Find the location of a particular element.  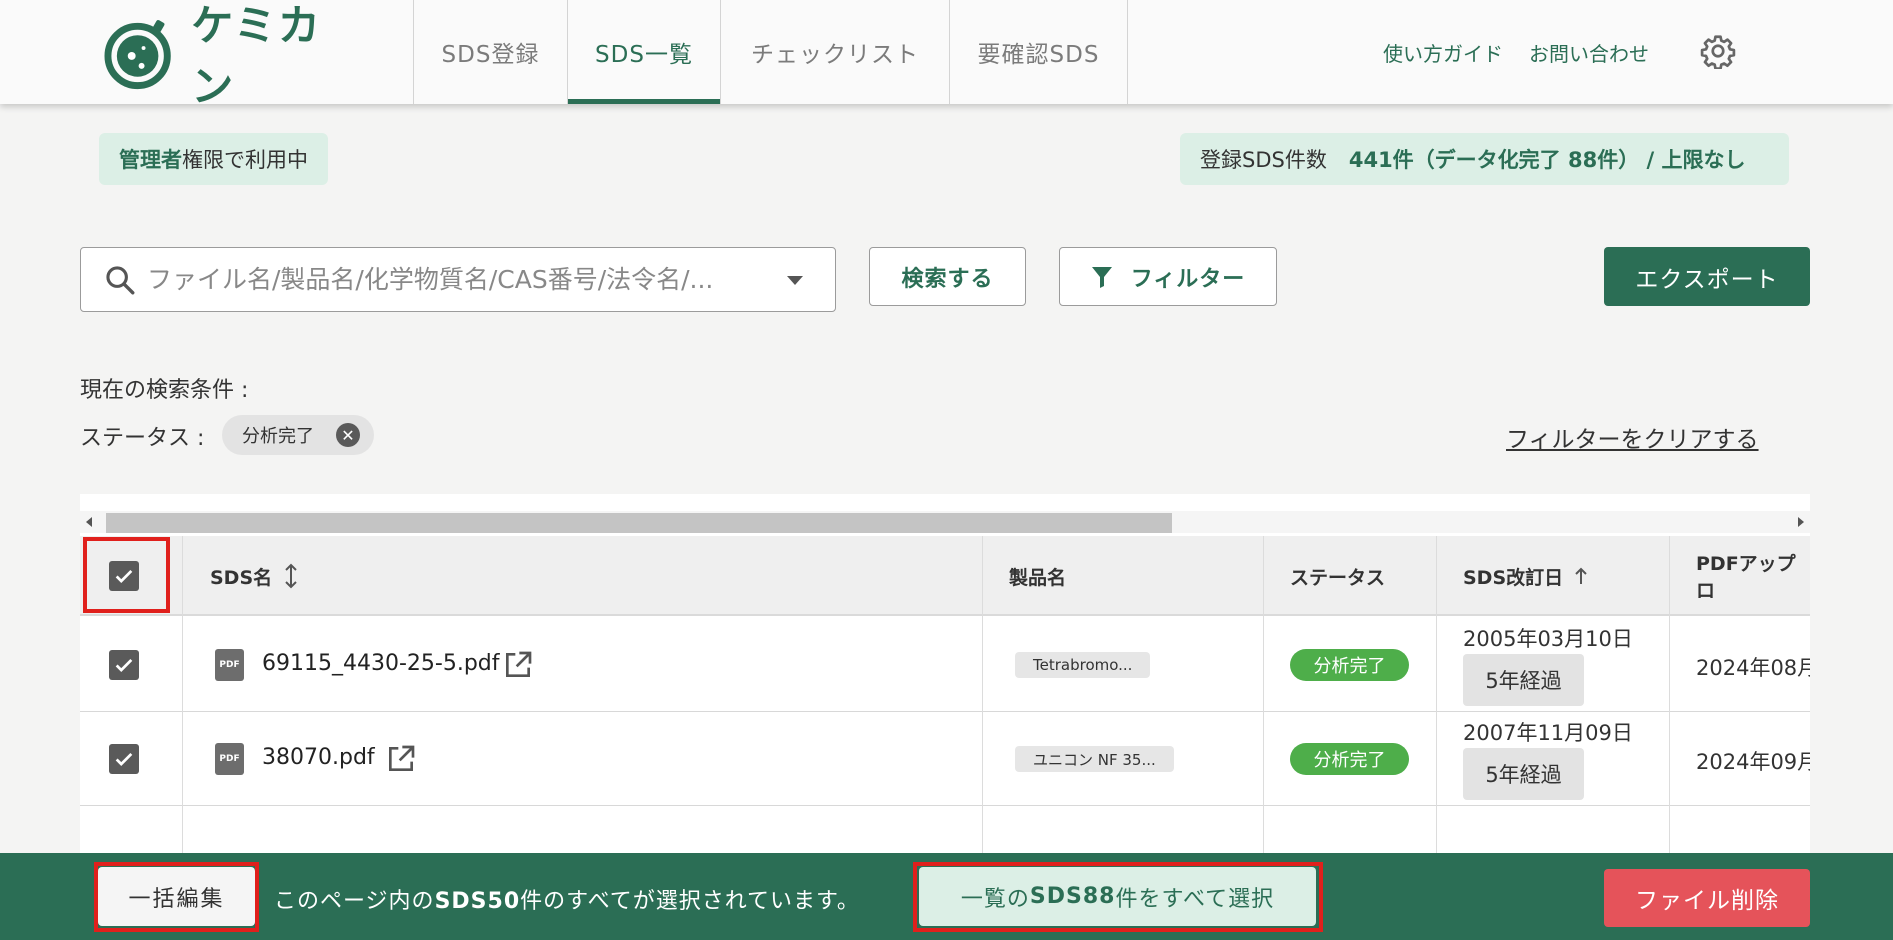

main-nav: SDS登録 SDS一覧 チェックリスト 要確認SDS is located at coordinates (770, 52).